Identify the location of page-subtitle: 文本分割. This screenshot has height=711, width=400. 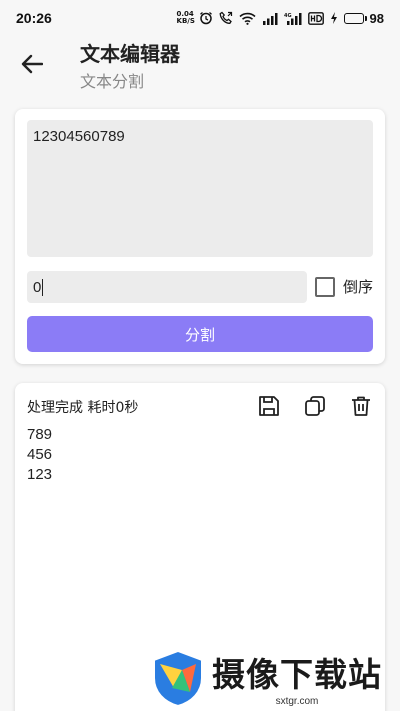
(112, 81).